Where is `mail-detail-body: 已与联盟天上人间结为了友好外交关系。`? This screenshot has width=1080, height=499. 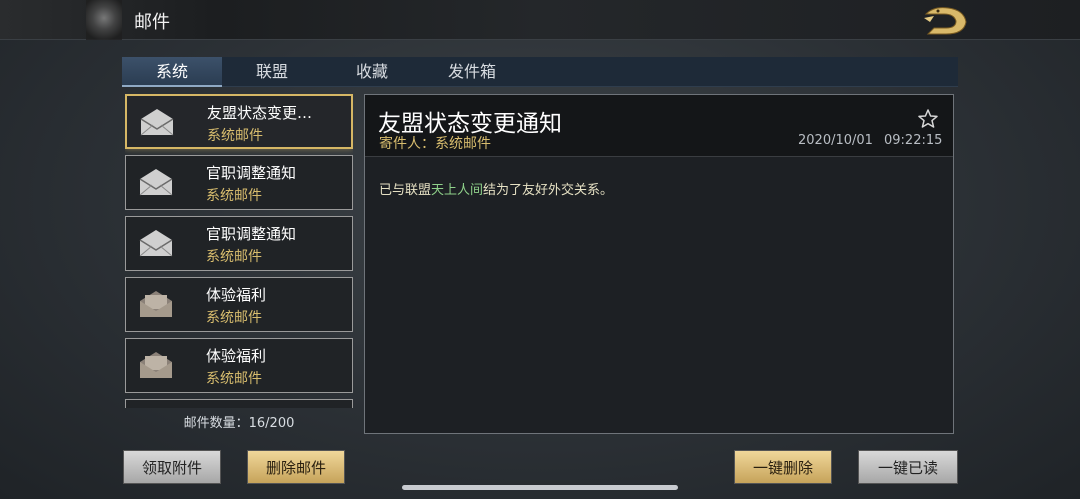 mail-detail-body: 已与联盟天上人间结为了友好外交关系。 is located at coordinates (496, 188).